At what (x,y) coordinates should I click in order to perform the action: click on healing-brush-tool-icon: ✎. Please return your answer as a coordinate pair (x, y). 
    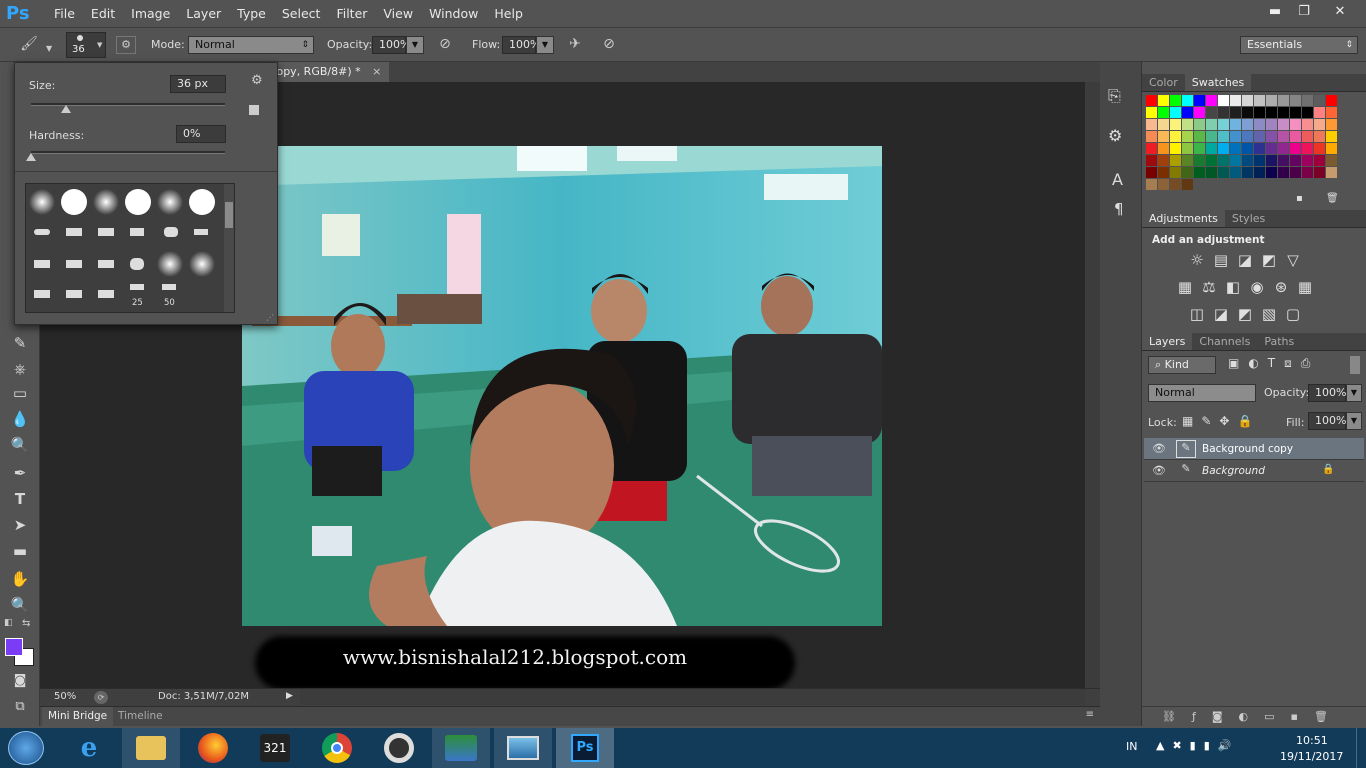
    Looking at the image, I should click on (20, 343).